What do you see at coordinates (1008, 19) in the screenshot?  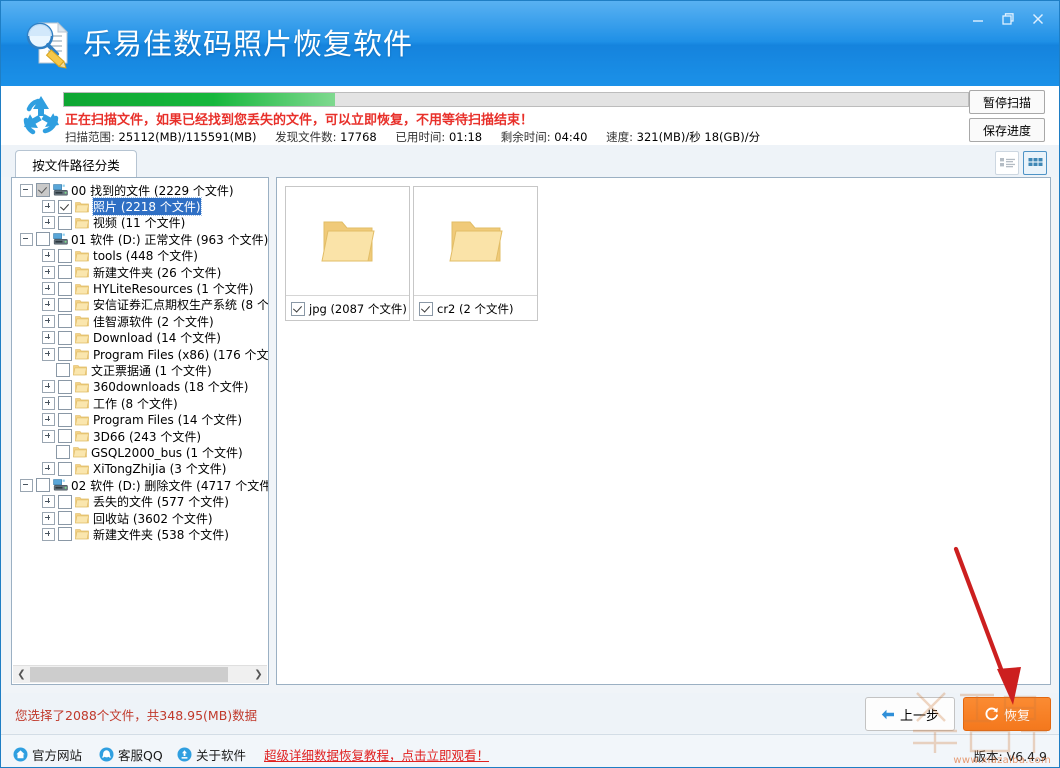 I see `restore-button` at bounding box center [1008, 19].